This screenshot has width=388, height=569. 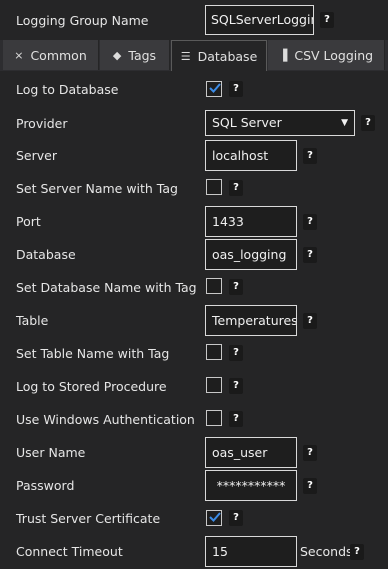 I want to click on port-input: 1433, so click(x=251, y=221).